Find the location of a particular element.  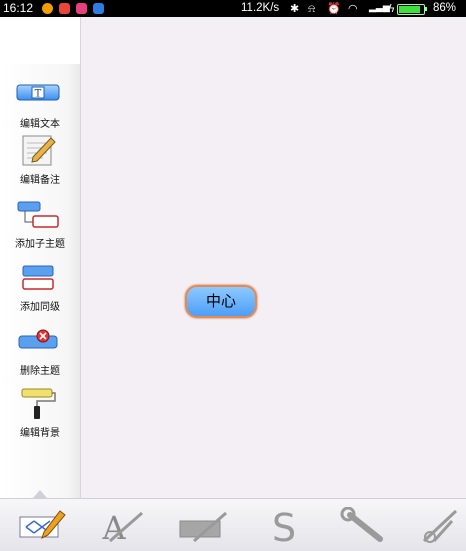

svg-text: A is located at coordinates (113, 527).